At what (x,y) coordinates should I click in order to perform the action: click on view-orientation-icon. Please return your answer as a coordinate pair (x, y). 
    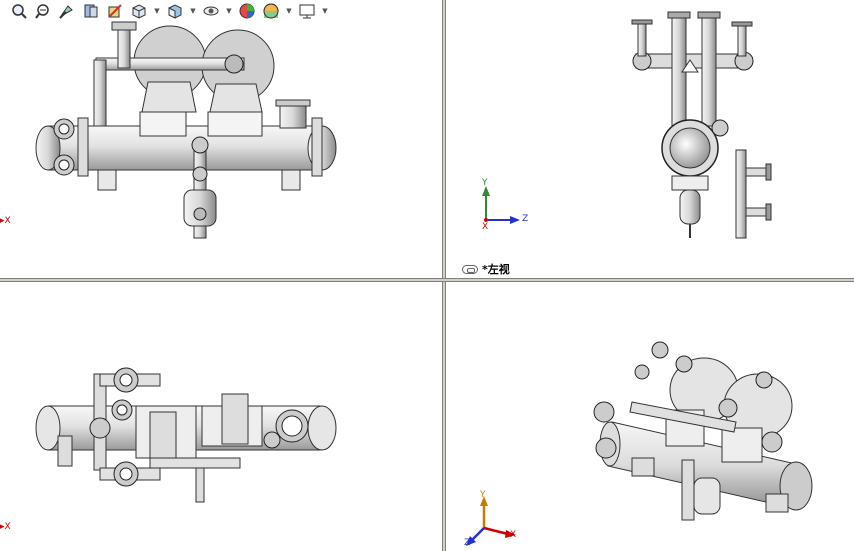
    Looking at the image, I should click on (139, 11).